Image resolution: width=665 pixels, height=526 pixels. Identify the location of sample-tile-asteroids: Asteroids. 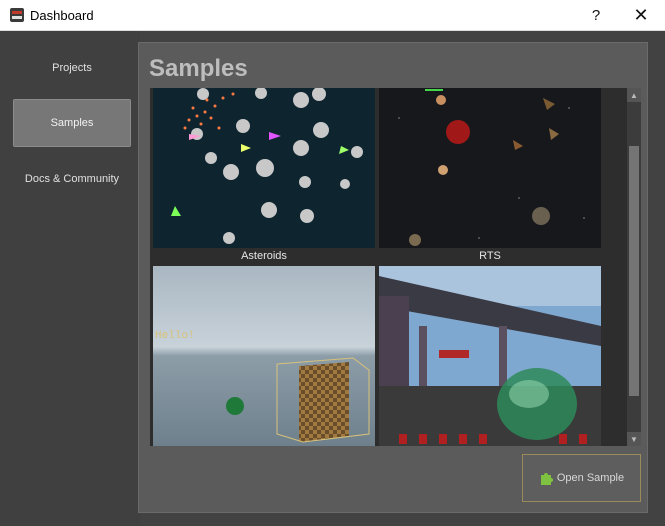
(264, 177).